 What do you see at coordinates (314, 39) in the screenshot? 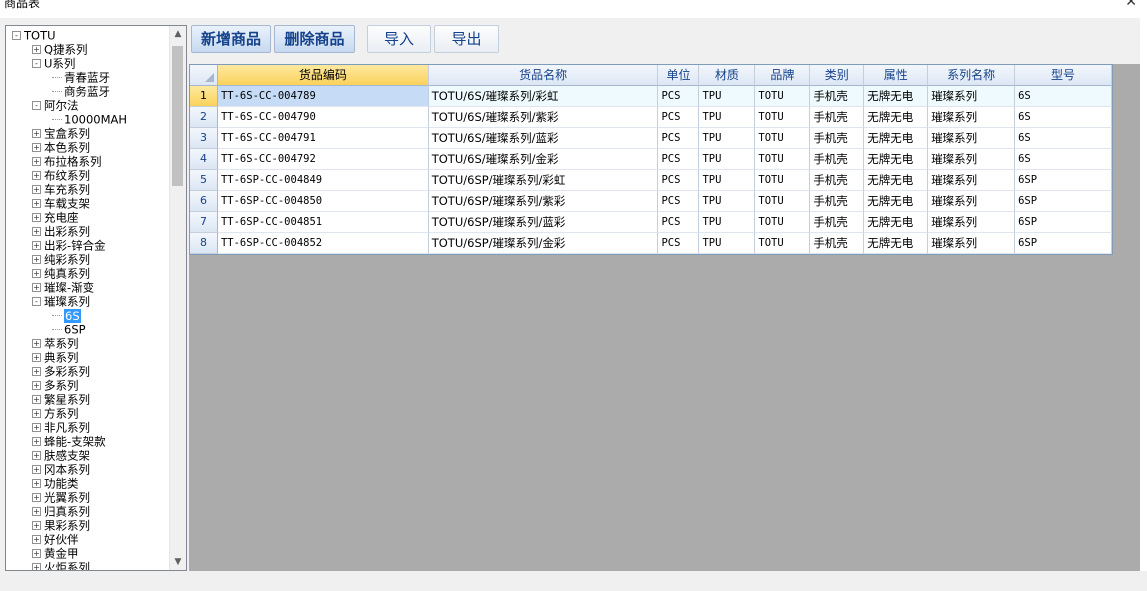
I see `delete-product-button: 删除商品` at bounding box center [314, 39].